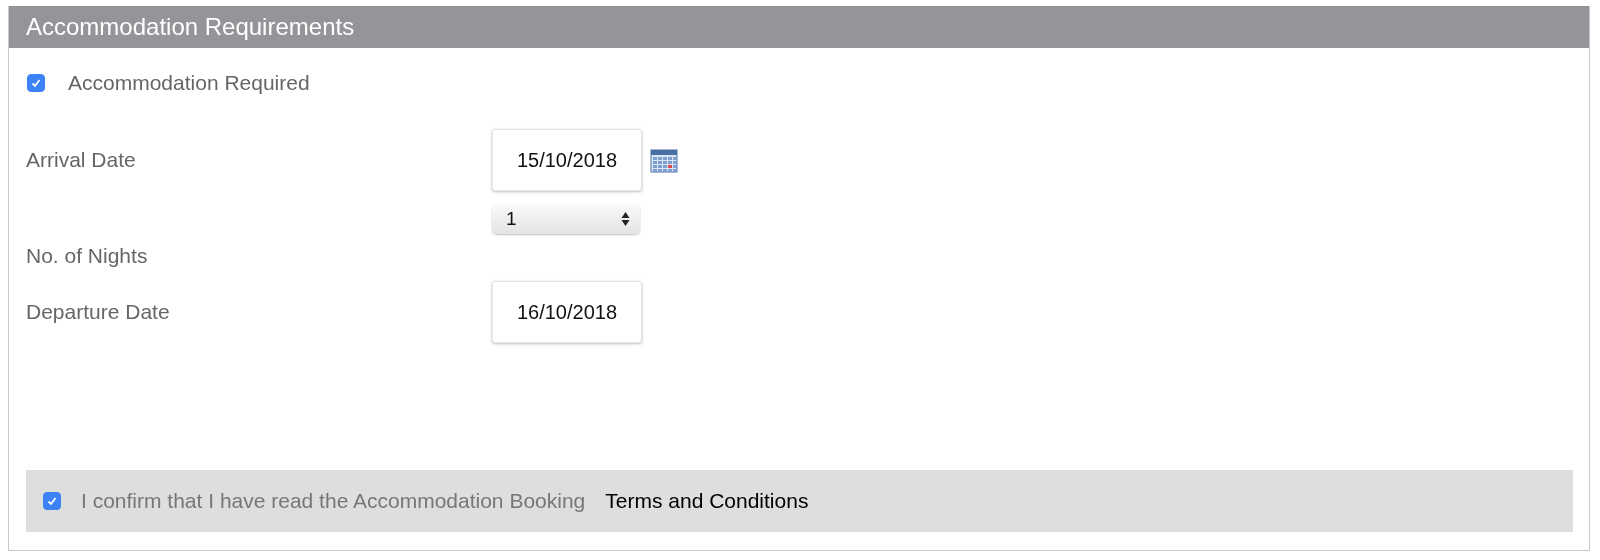 The height and width of the screenshot is (560, 1600). I want to click on field-label: Departure Date, so click(98, 312).